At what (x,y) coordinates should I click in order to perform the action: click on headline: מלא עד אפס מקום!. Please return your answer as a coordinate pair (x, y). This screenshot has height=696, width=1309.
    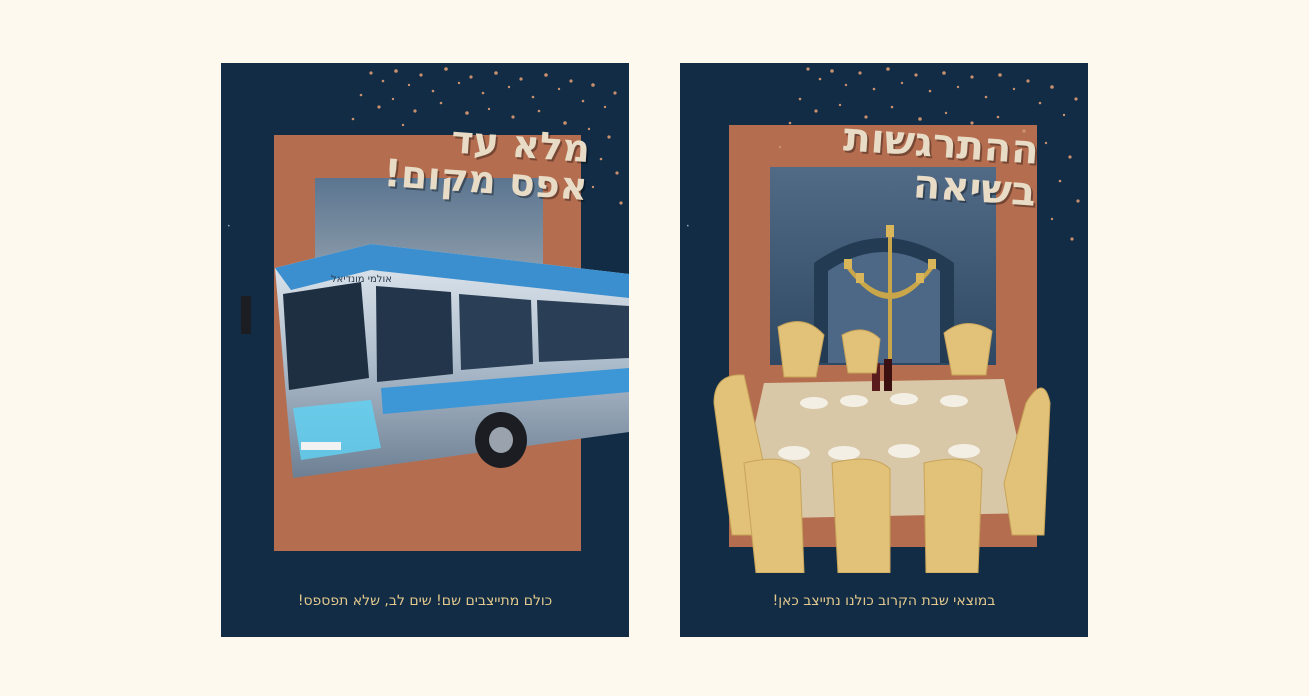
    Looking at the image, I should click on (486, 162).